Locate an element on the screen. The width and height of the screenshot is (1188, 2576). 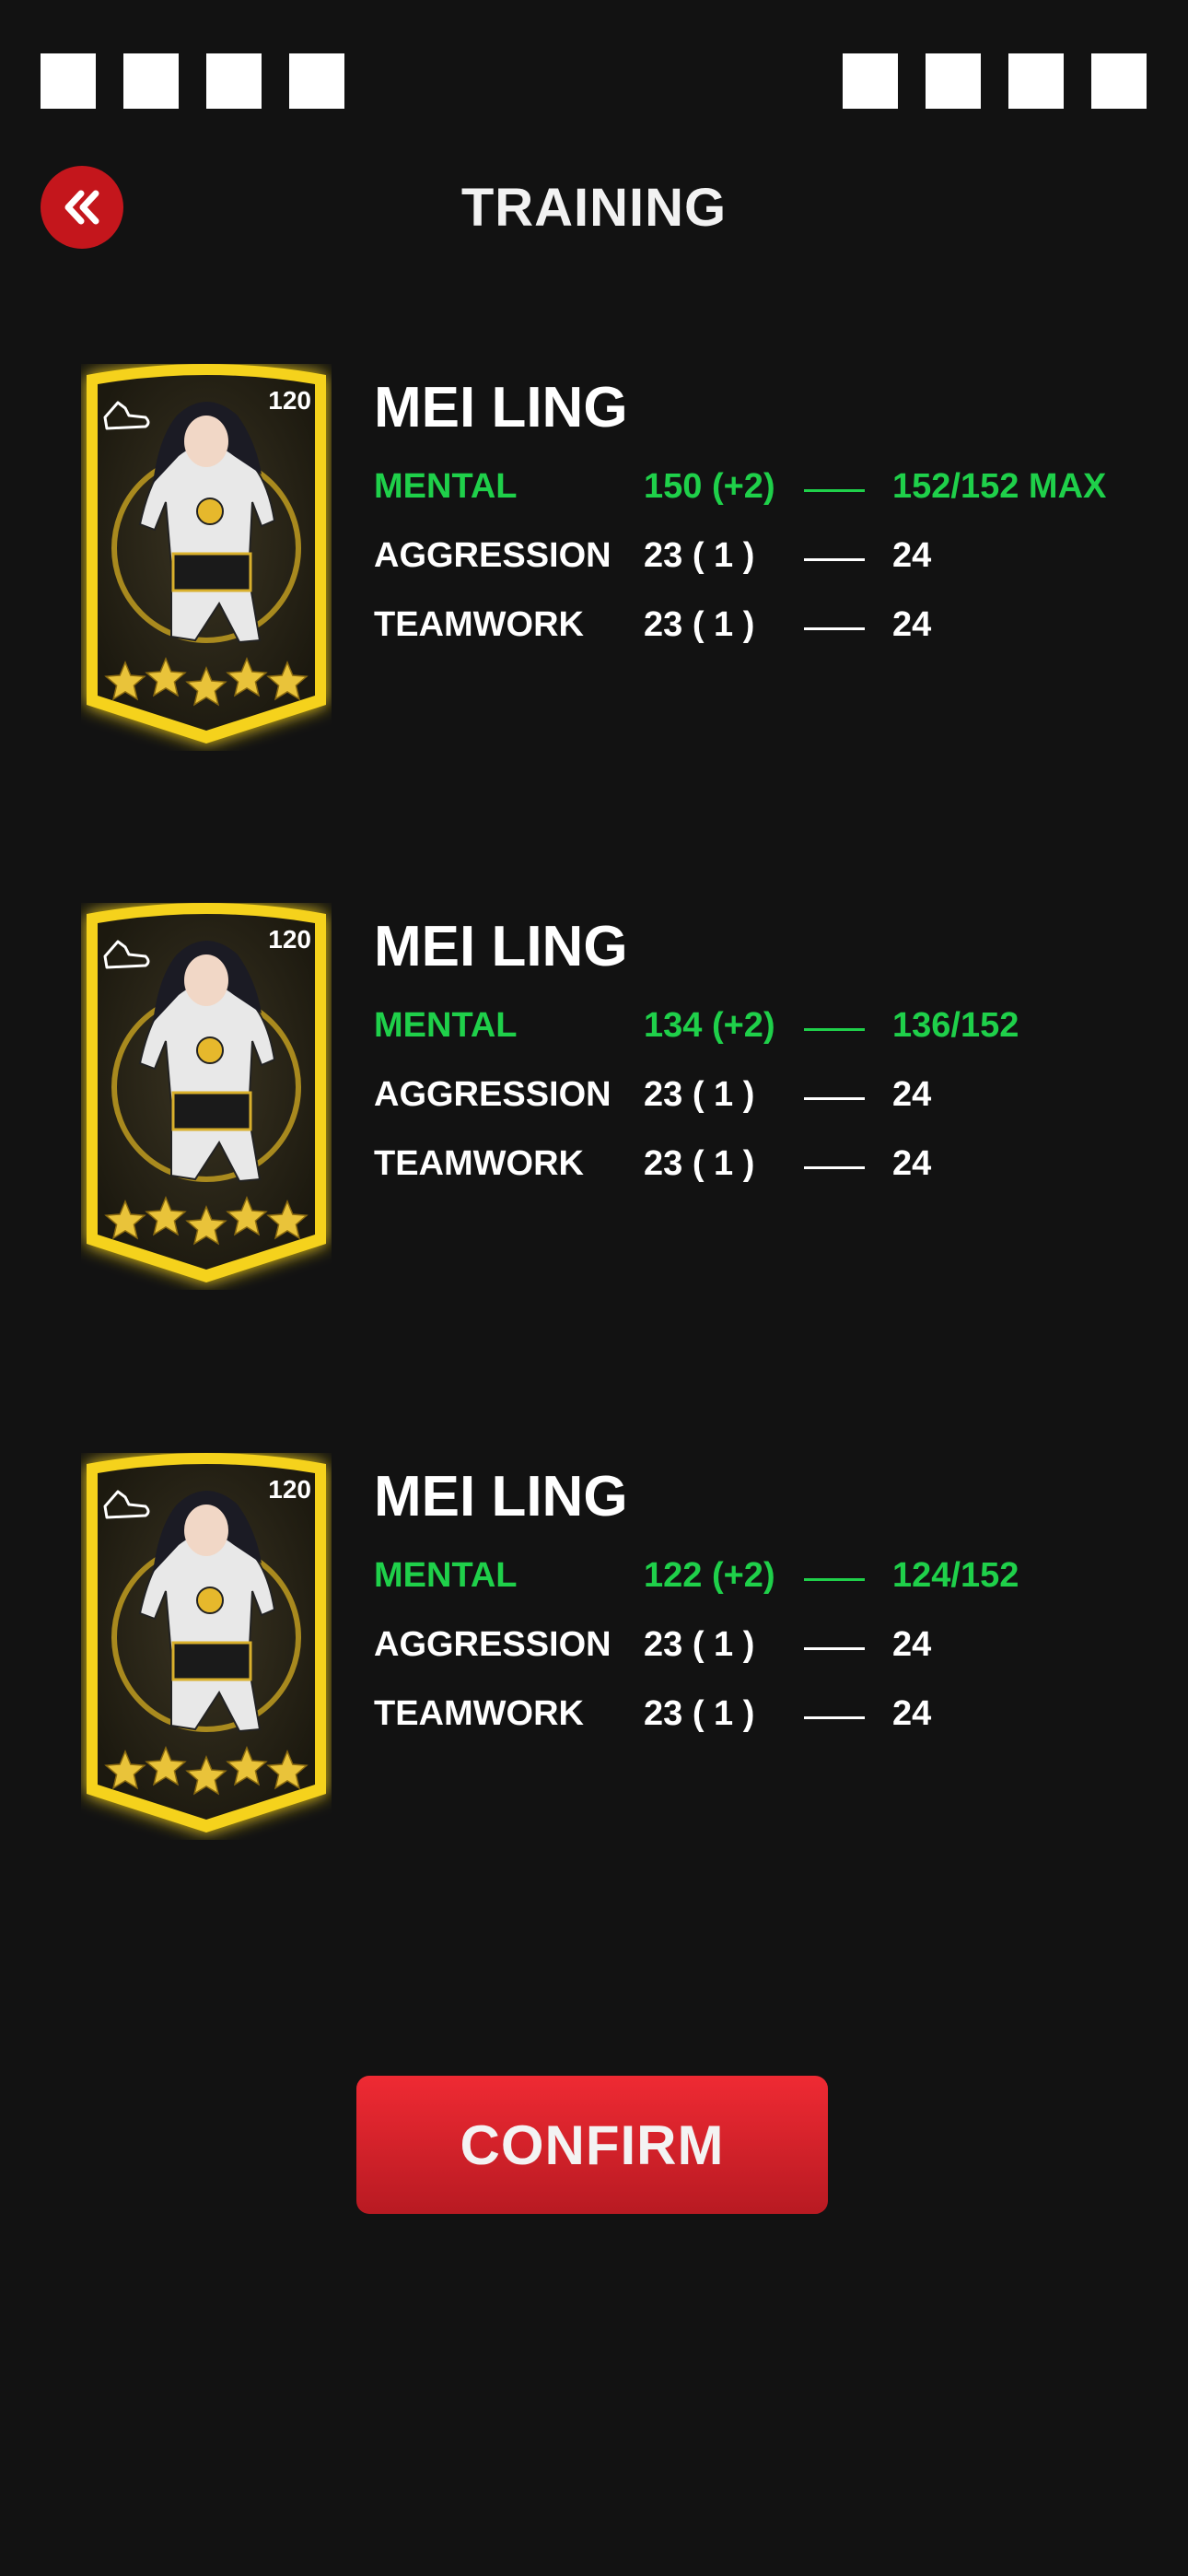
stat-row-mental: MENTAL 134 (+2) 136/152 is located at coordinates (779, 1029).